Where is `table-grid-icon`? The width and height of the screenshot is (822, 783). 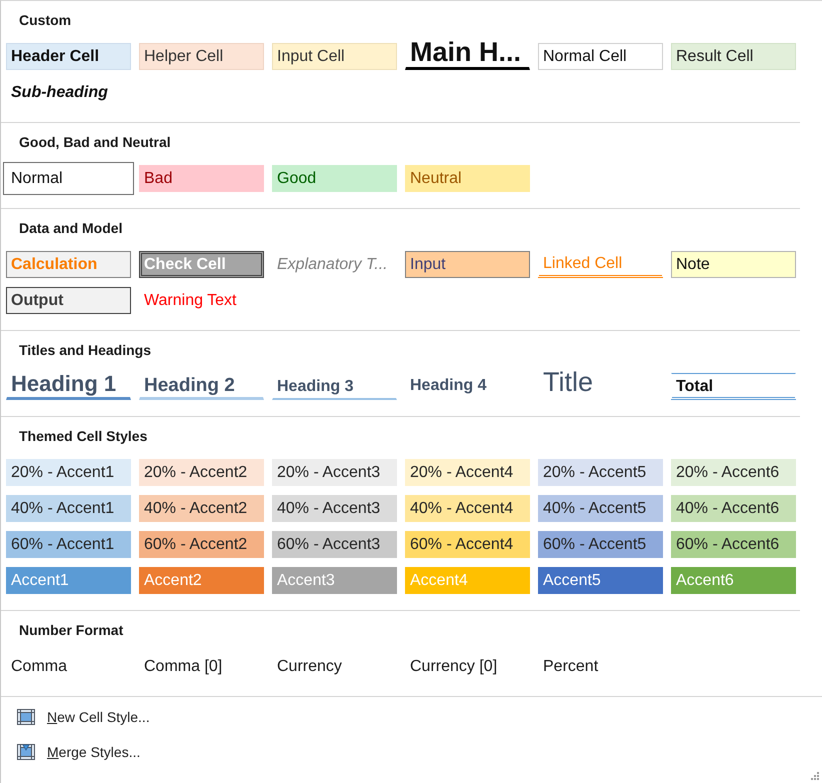
table-grid-icon is located at coordinates (26, 716).